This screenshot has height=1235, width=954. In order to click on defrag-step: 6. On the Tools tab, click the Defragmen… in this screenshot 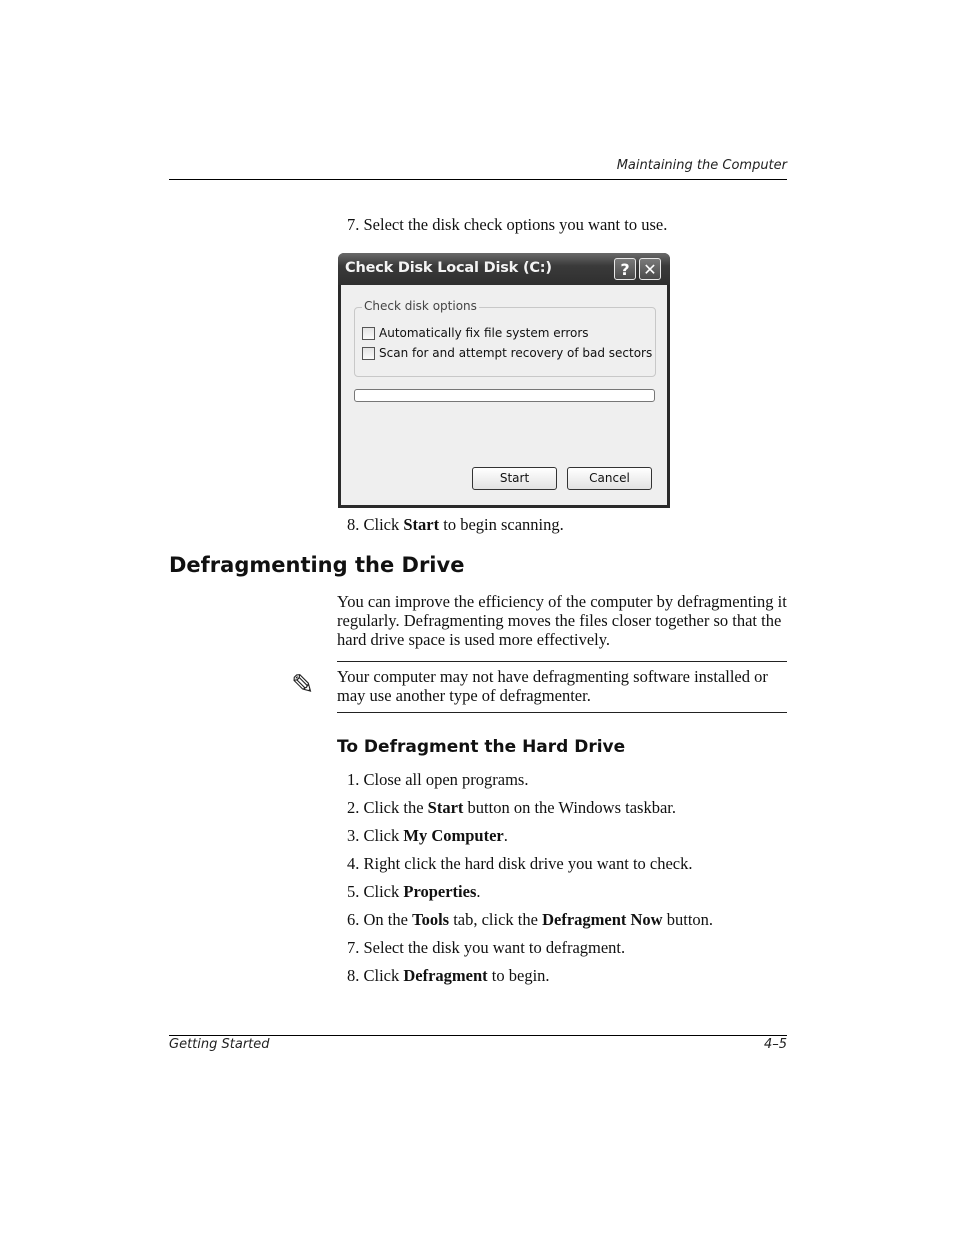, I will do `click(530, 920)`.